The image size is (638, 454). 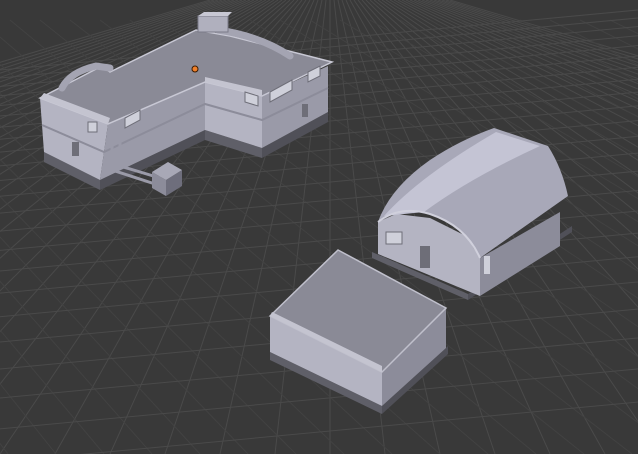 I want to click on hangar-end-light, so click(x=487, y=265).